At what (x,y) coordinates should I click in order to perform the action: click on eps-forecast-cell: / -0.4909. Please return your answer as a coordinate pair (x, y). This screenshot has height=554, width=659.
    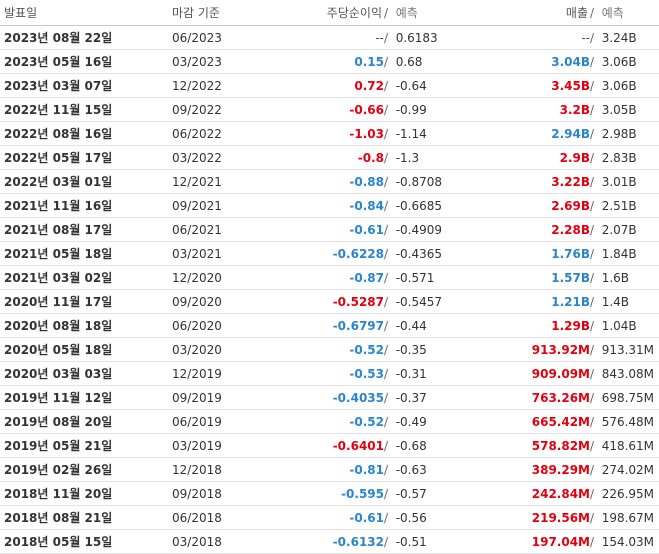
    Looking at the image, I should click on (433, 229).